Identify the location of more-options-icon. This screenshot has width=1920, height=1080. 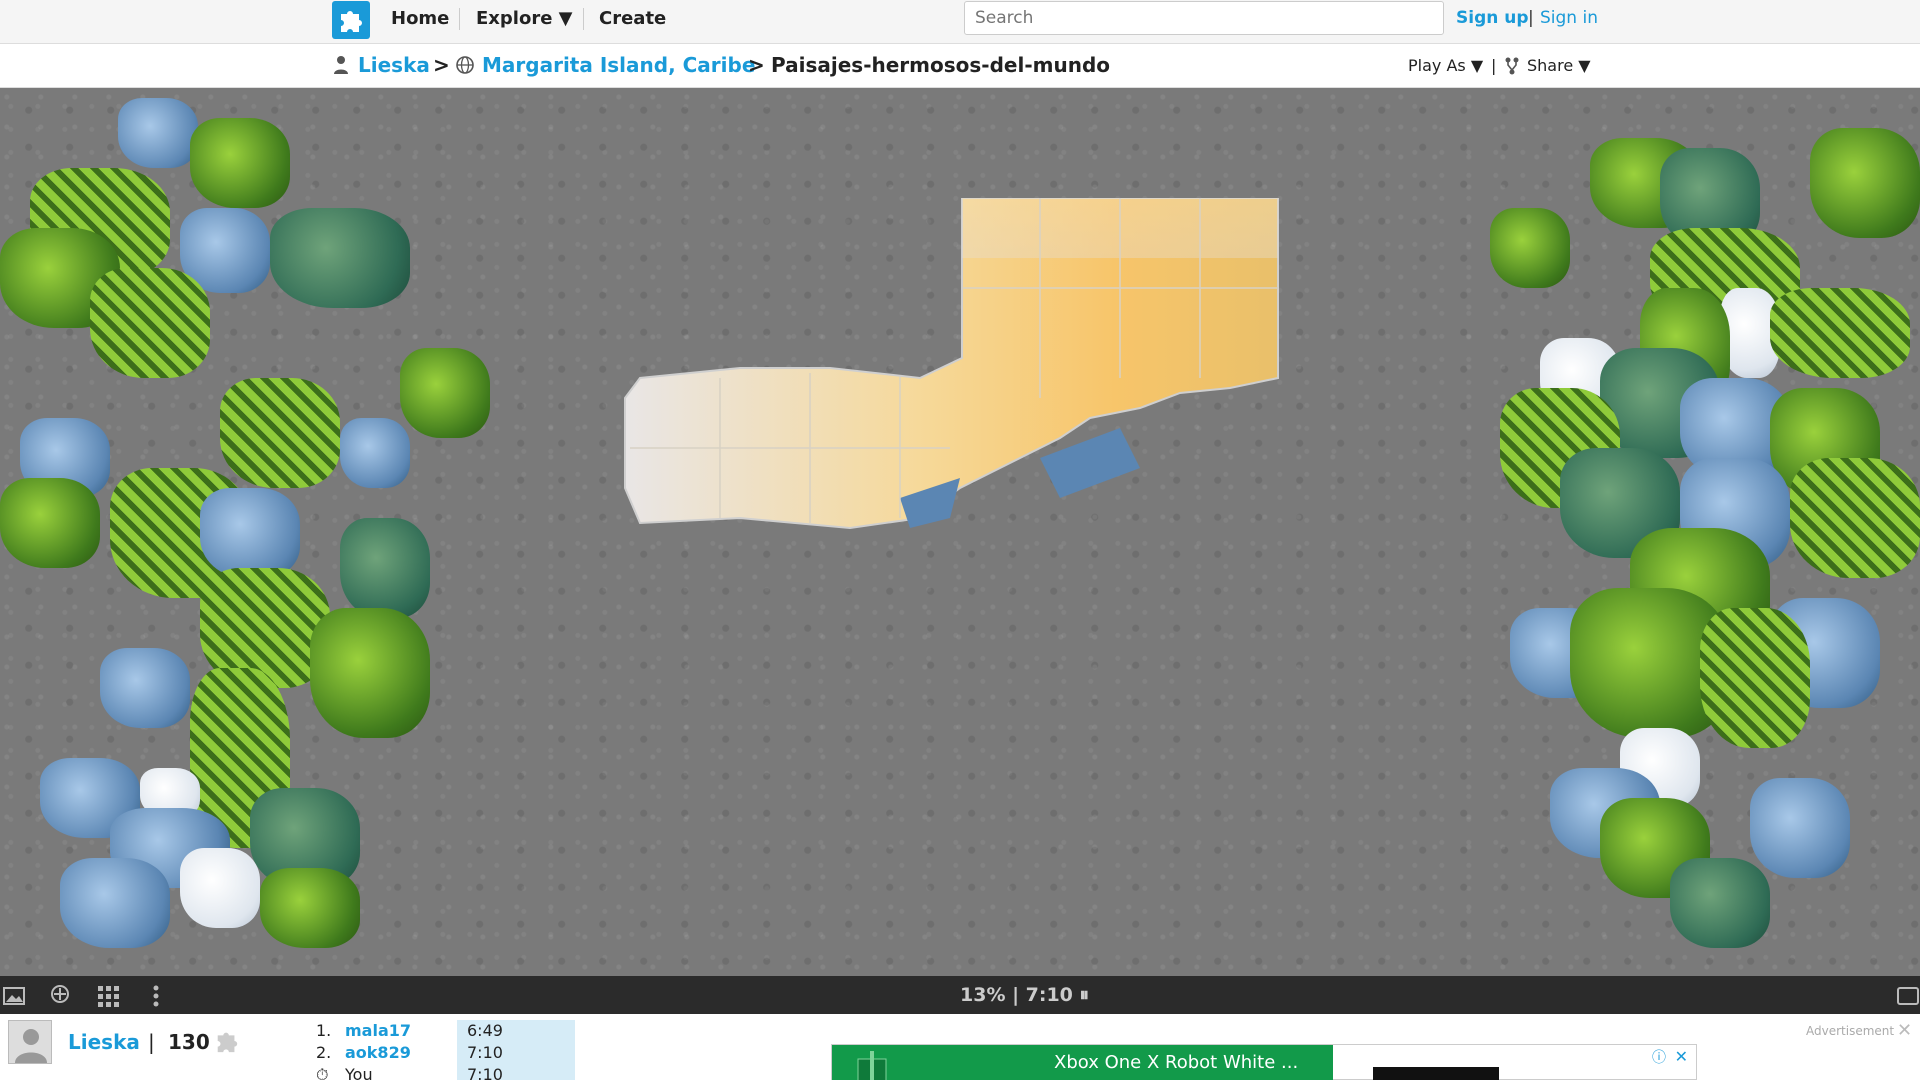
(156, 996).